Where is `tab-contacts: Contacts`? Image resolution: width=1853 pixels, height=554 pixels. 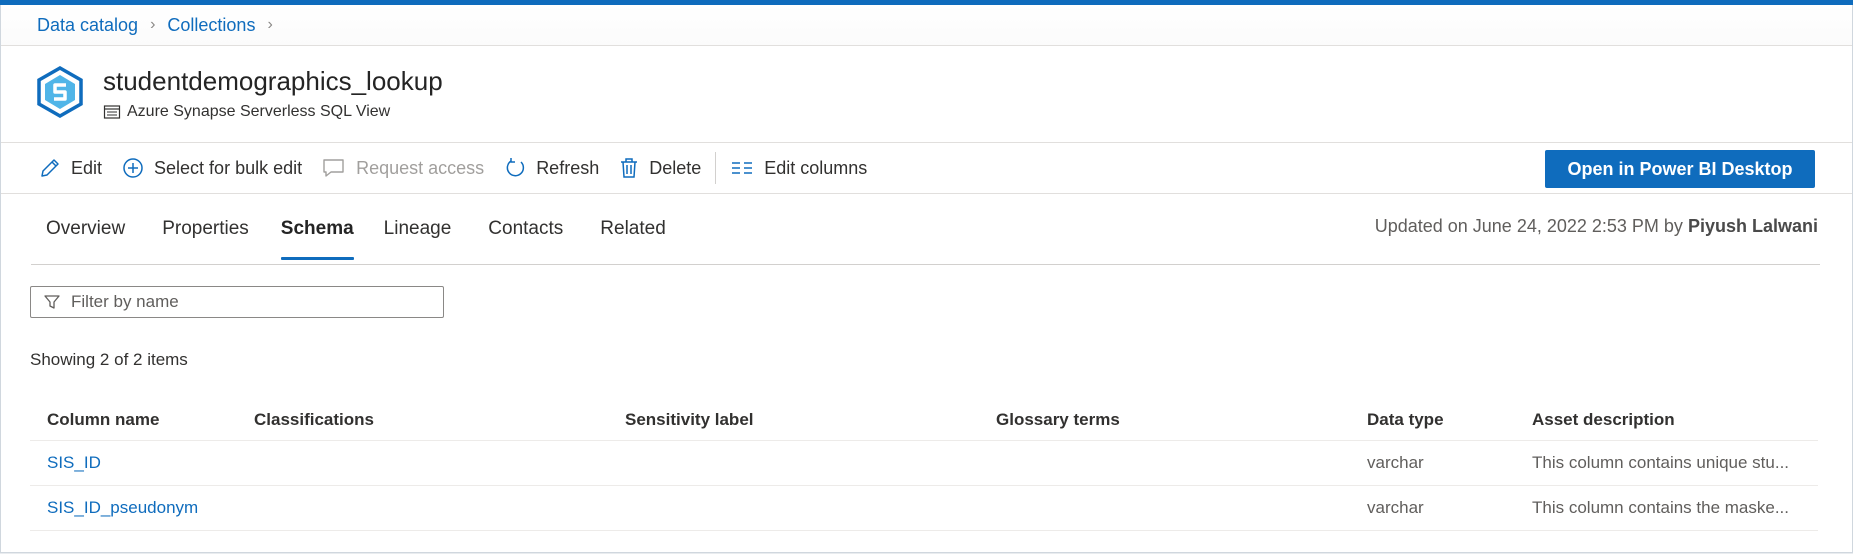
tab-contacts: Contacts is located at coordinates (525, 229).